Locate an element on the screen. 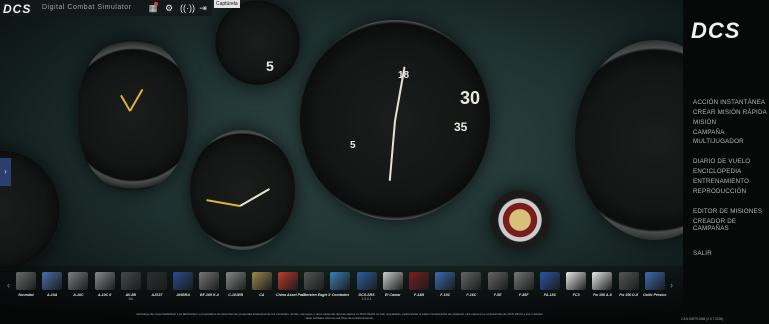  strip-right-arrow: › is located at coordinates (671, 285).